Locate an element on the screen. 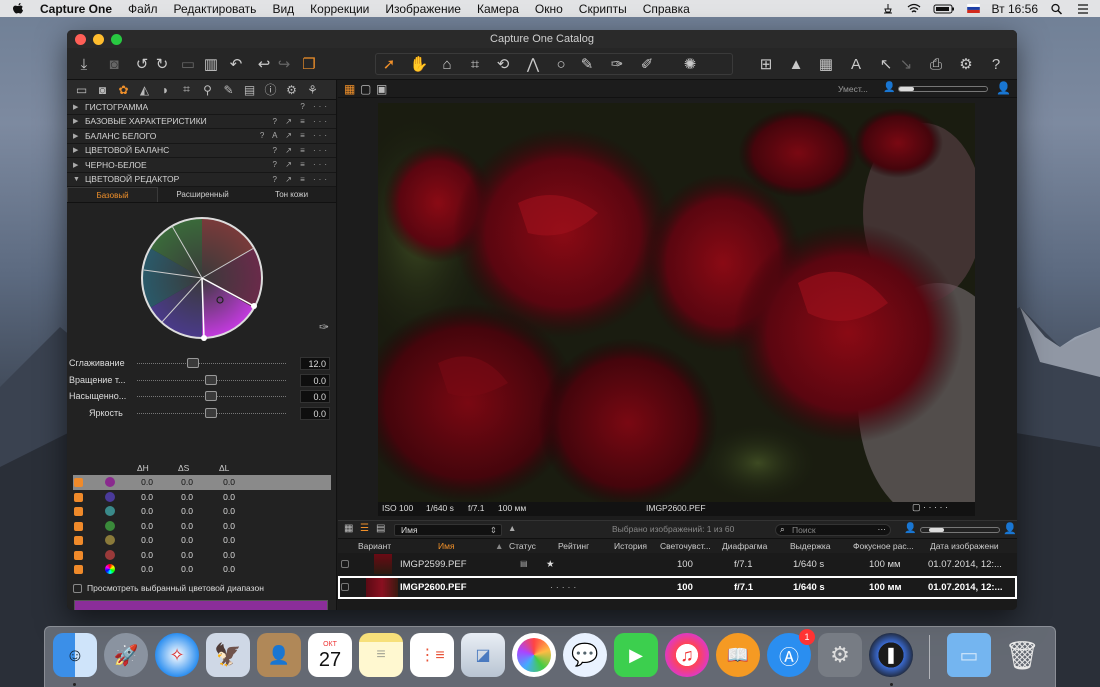  section-basic-characteristics: ▶ БАЗОВЫЕ ХАРАКТЕРИСТИКИ? ↗ ≡ ··· is located at coordinates (201, 121).